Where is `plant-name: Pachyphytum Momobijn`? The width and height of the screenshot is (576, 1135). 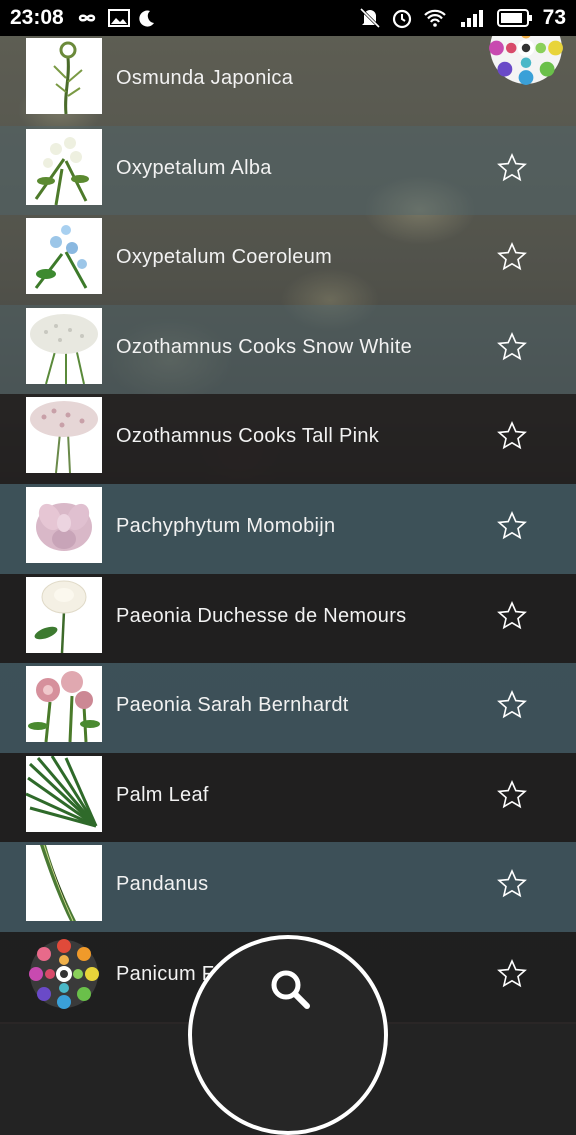 plant-name: Pachyphytum Momobijn is located at coordinates (226, 525).